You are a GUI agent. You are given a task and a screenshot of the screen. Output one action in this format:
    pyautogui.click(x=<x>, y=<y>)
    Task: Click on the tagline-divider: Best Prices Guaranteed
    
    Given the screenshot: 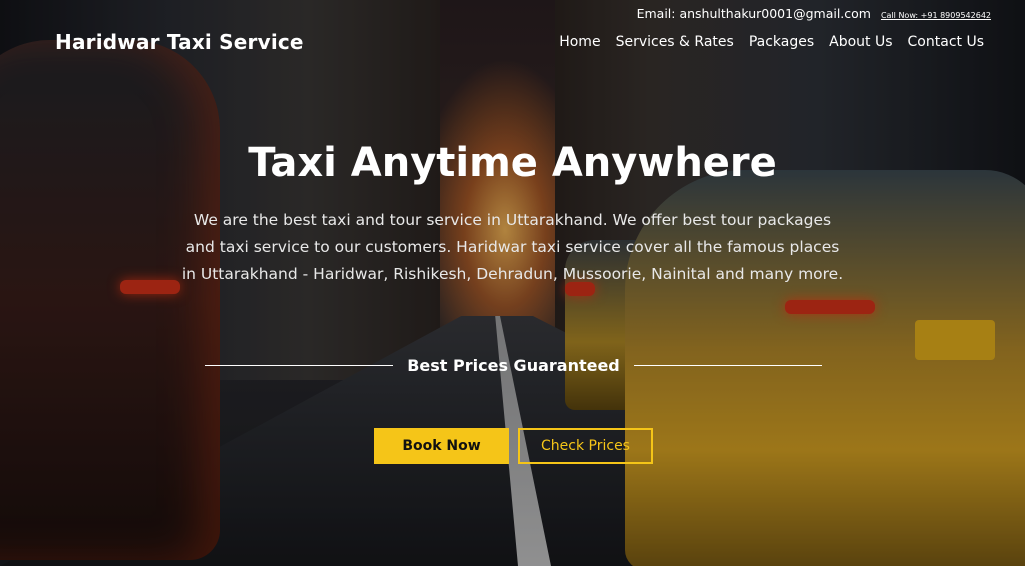 What is the action you would take?
    pyautogui.click(x=513, y=365)
    